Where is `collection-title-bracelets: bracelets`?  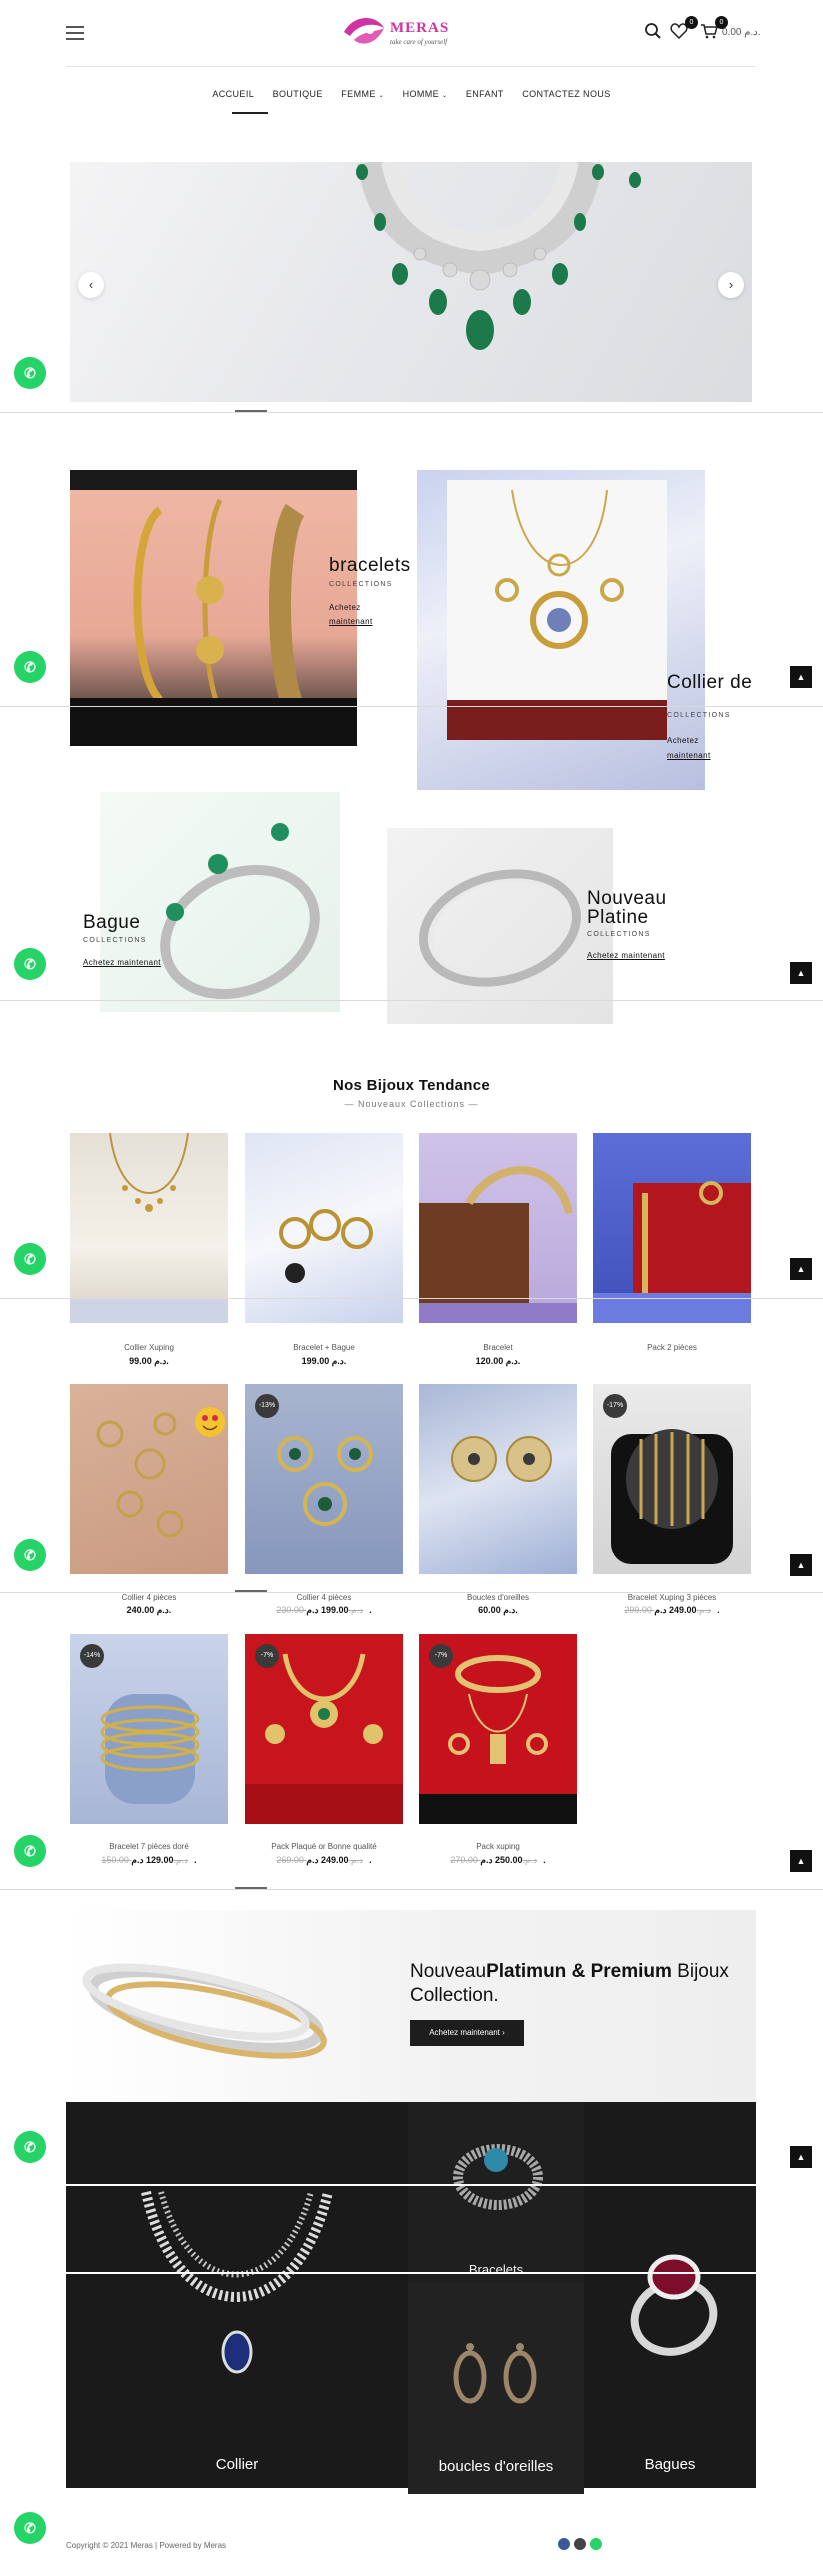 collection-title-bracelets: bracelets is located at coordinates (370, 565).